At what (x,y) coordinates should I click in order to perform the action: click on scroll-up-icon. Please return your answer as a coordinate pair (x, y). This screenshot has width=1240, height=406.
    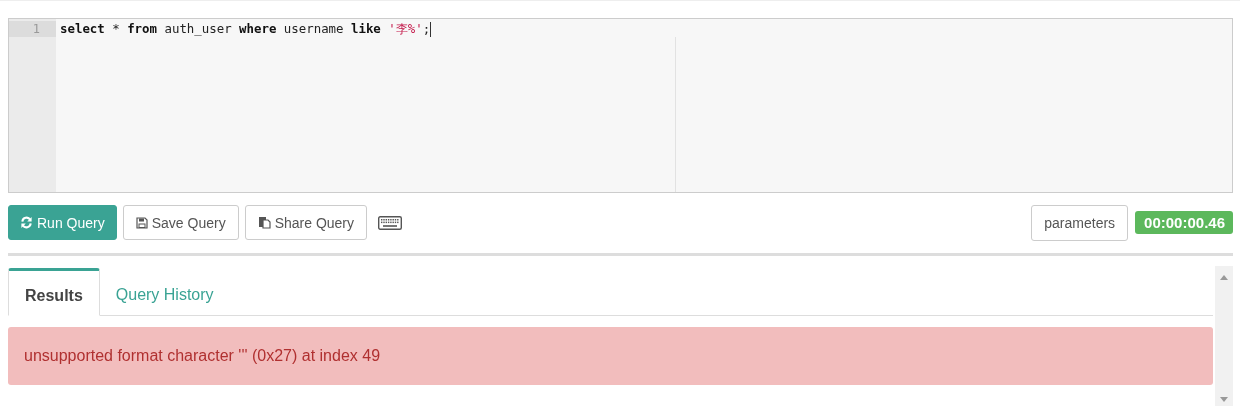
    Looking at the image, I should click on (1224, 277).